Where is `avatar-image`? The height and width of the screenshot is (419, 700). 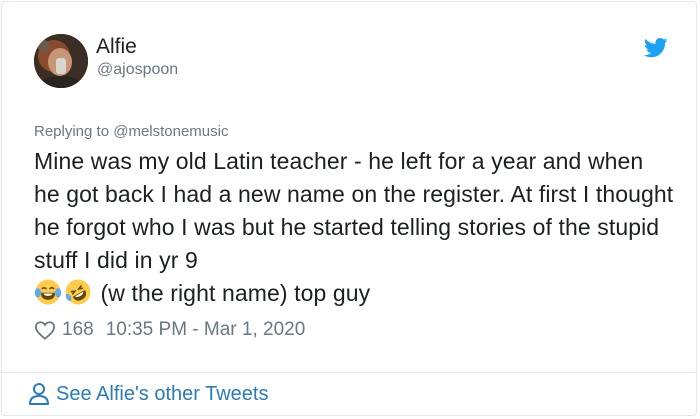 avatar-image is located at coordinates (61, 61).